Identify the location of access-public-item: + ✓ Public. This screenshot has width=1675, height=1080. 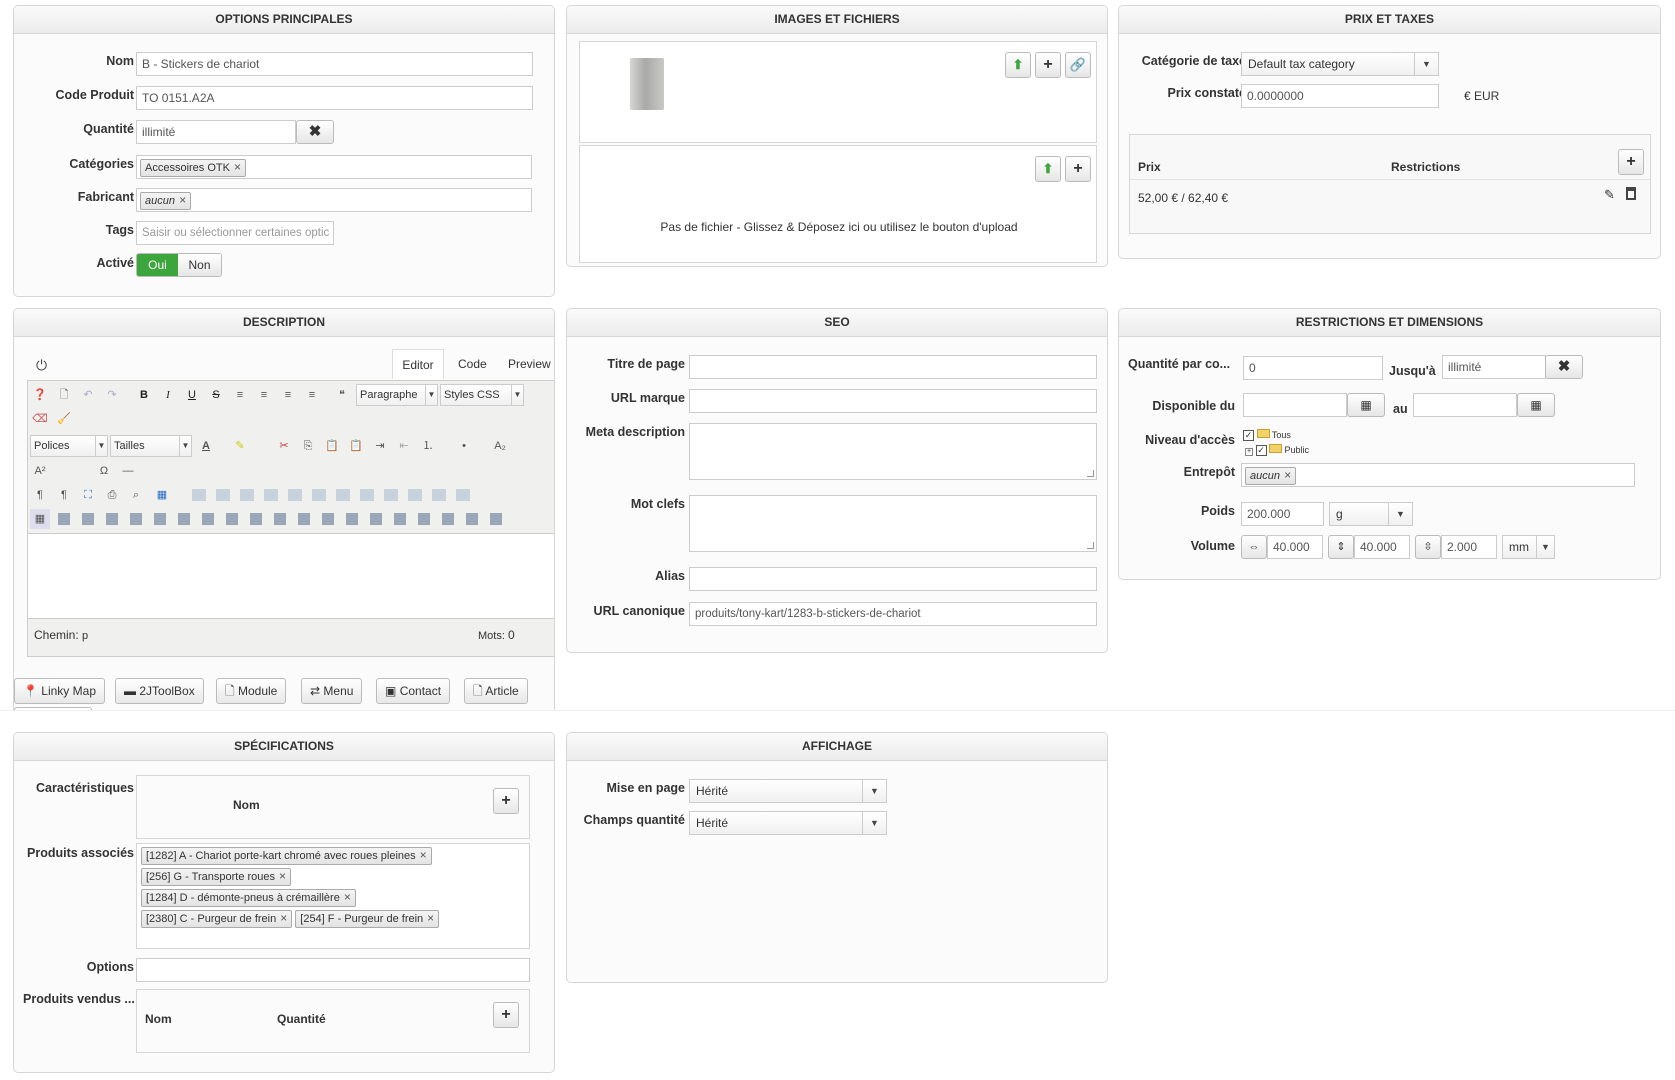
(1276, 450).